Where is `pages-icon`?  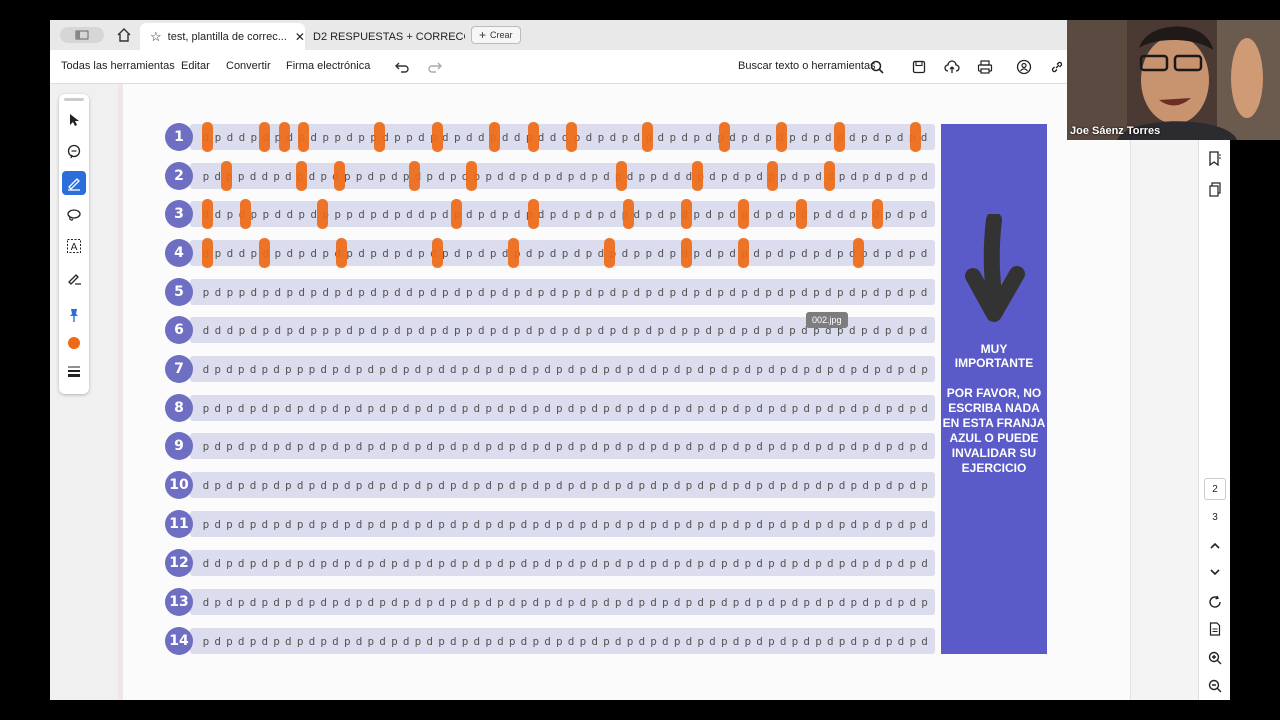
pages-icon is located at coordinates (1215, 190).